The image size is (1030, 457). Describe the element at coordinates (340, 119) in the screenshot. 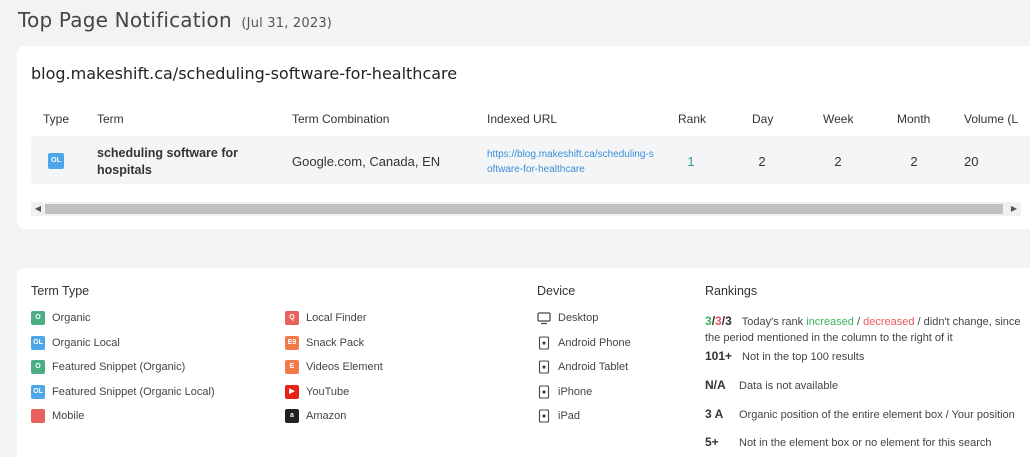

I see `col-term-combination: Term Combination` at that location.